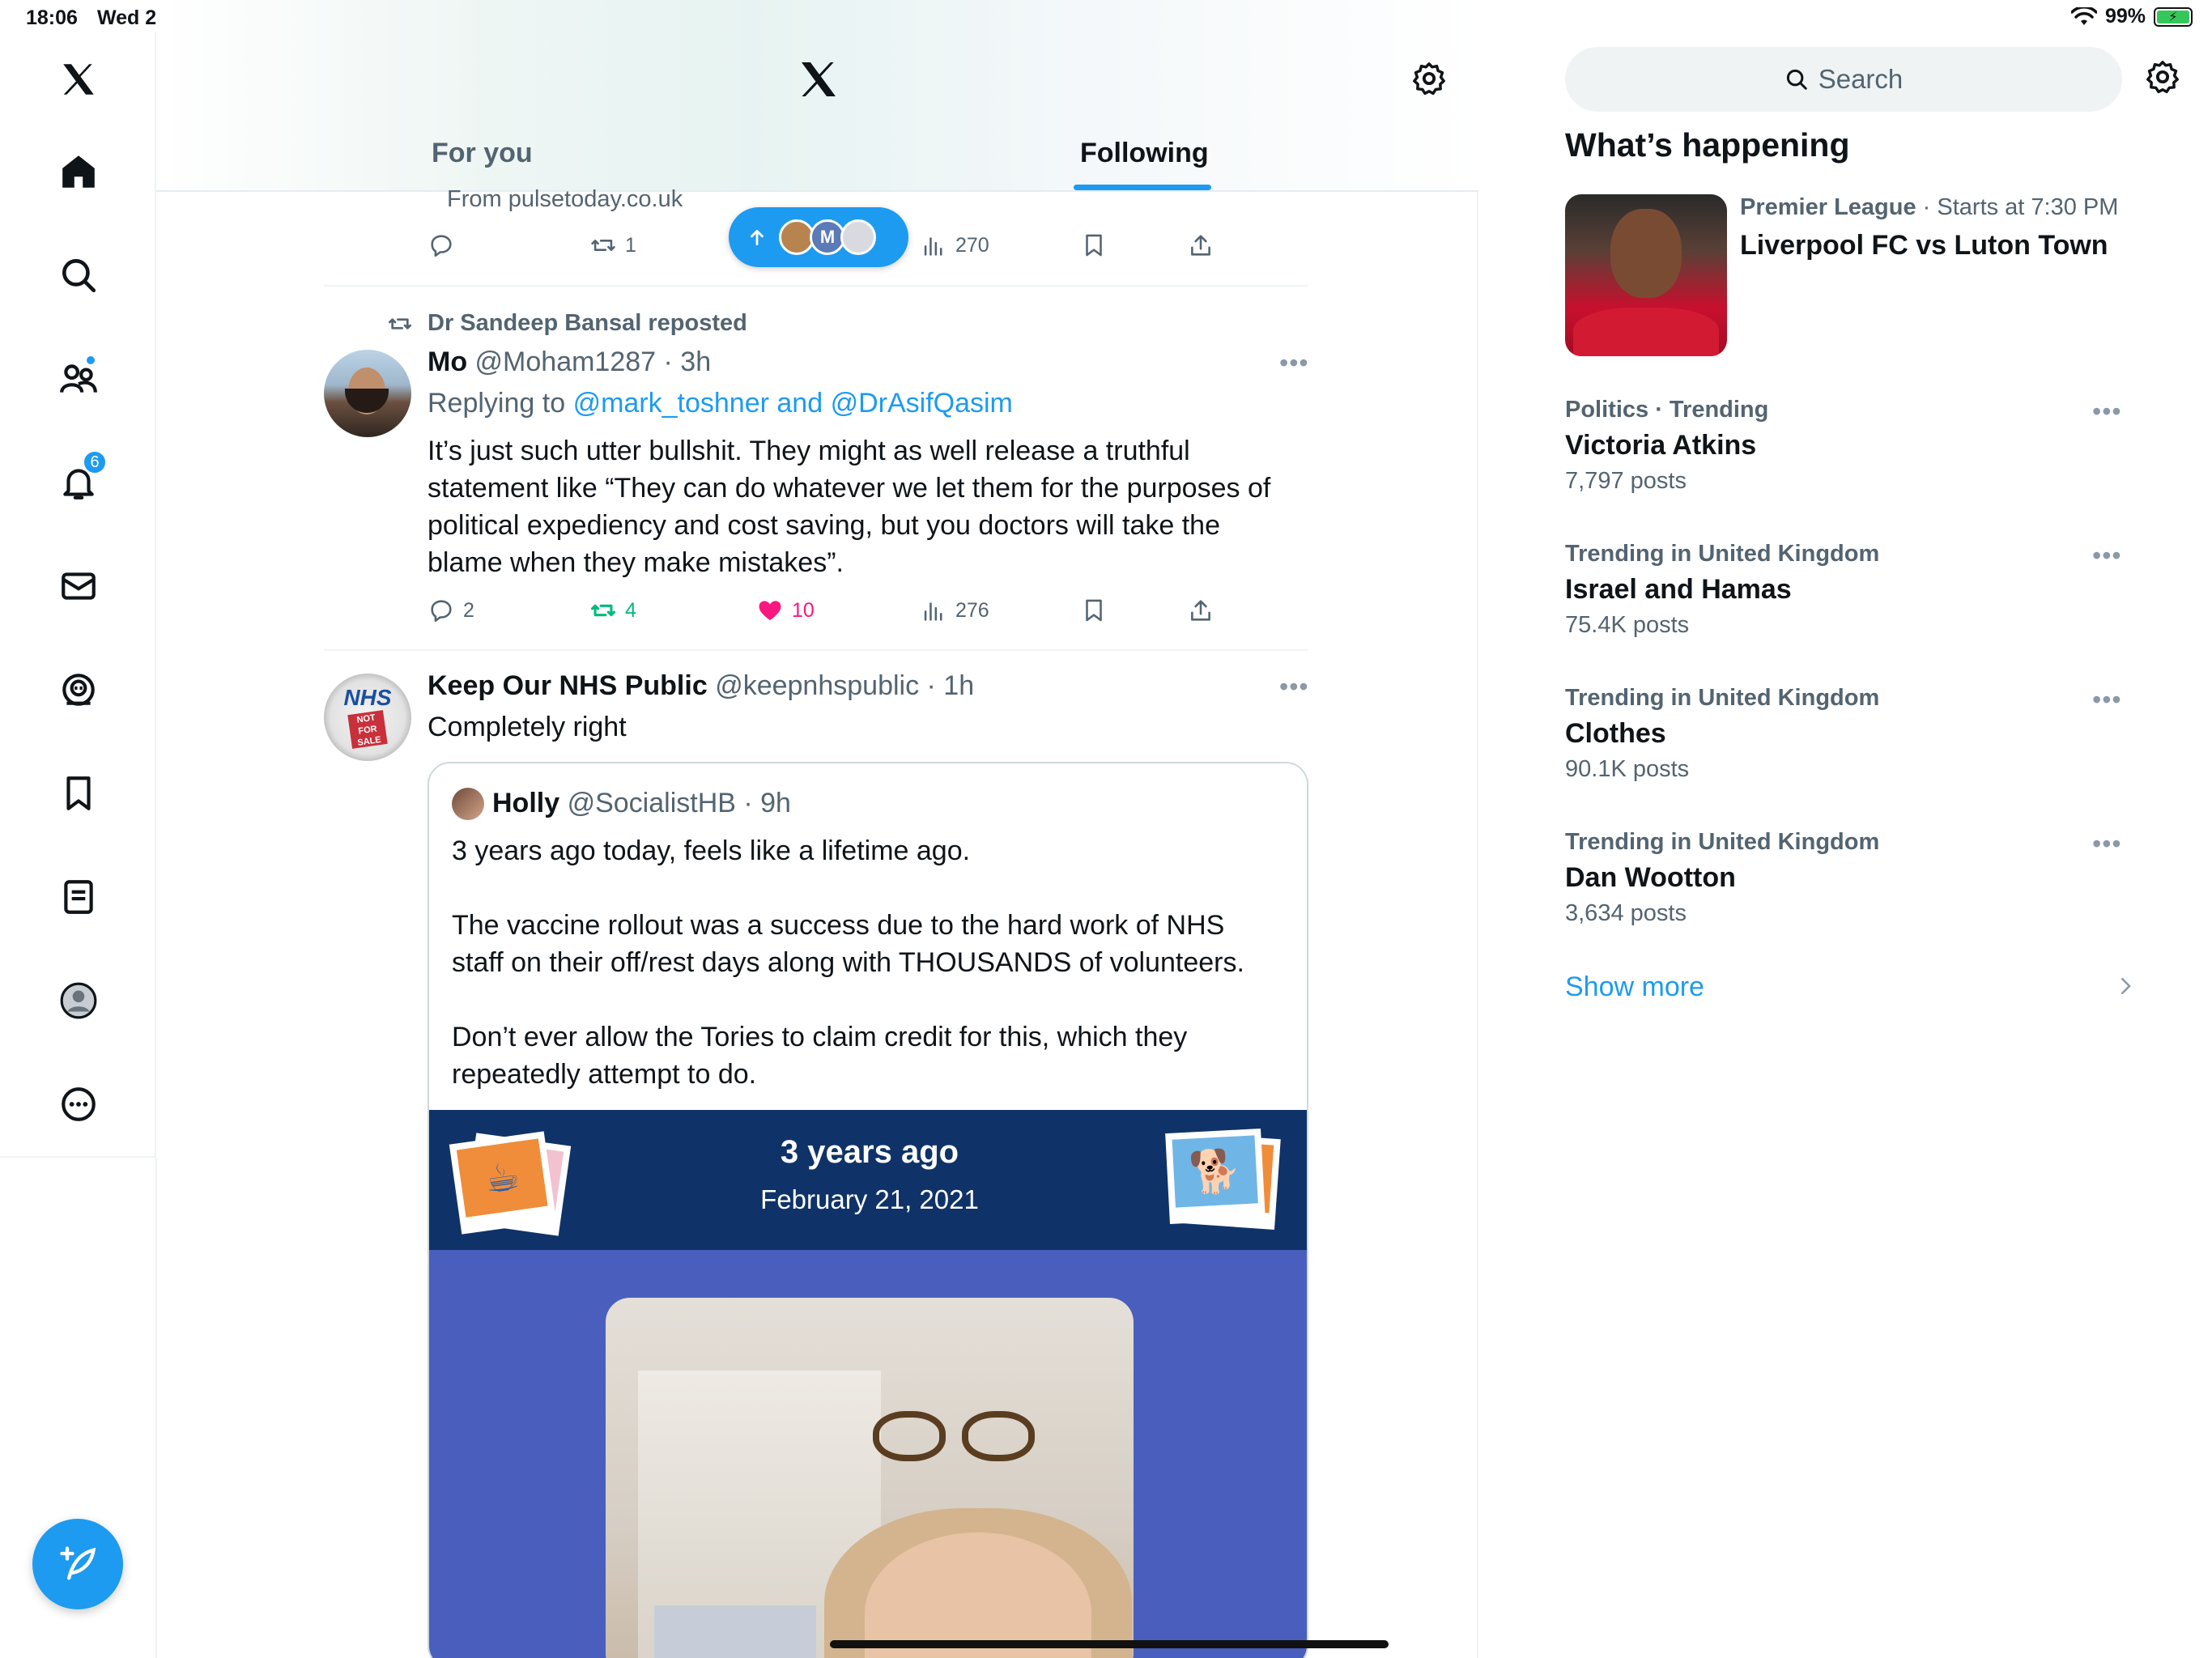  Describe the element at coordinates (1110, 1644) in the screenshot. I see `home-indicator` at that location.